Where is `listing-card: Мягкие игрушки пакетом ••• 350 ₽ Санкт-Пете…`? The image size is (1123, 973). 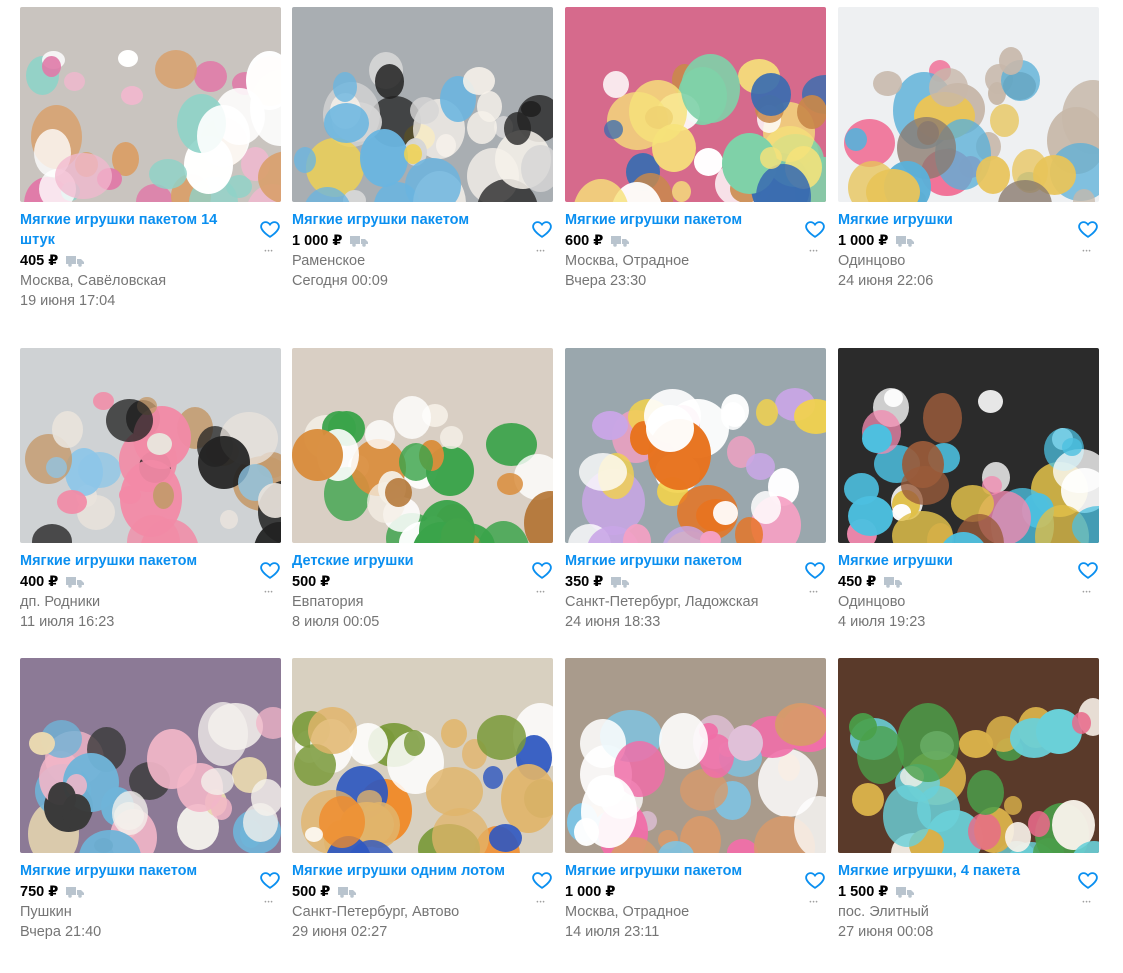
listing-card: Мягкие игрушки пакетом ••• 350 ₽ Санкт-Пете… is located at coordinates (695, 490).